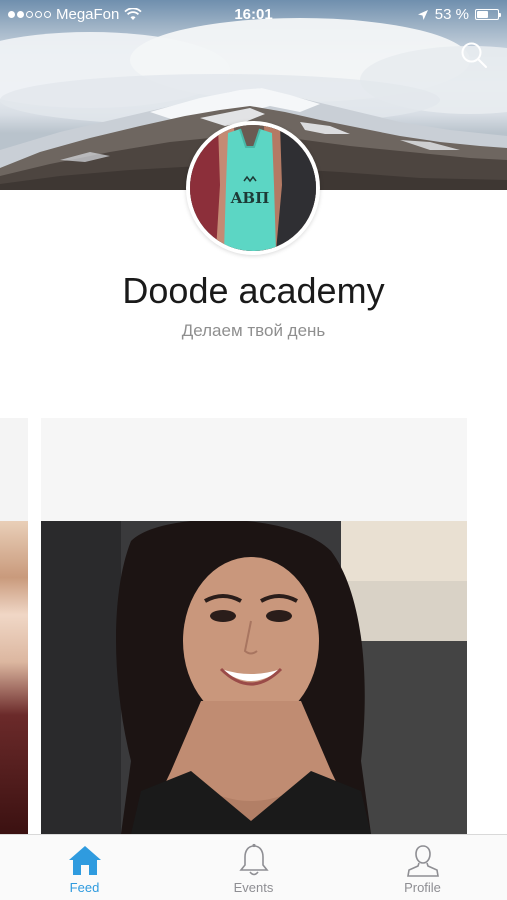 Image resolution: width=507 pixels, height=900 pixels. Describe the element at coordinates (253, 330) in the screenshot. I see `profile-tagline: Делаем твой день` at that location.